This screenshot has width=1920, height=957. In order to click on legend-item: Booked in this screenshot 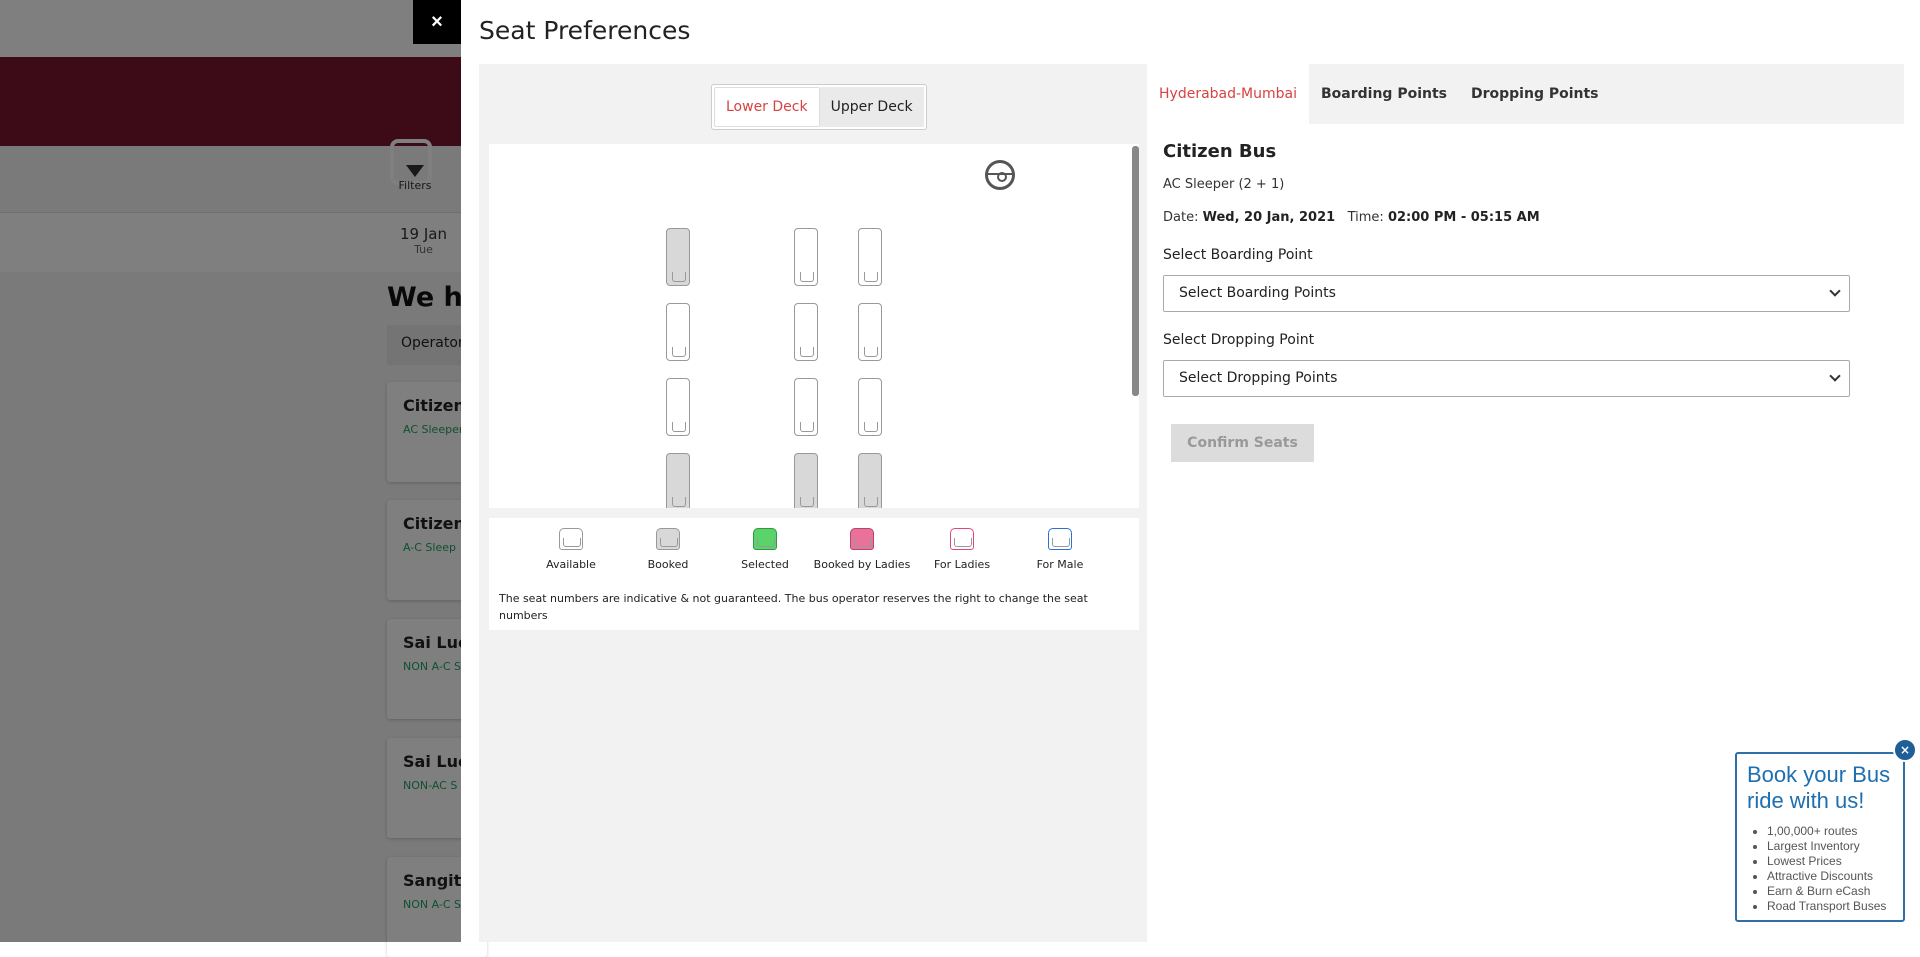, I will do `click(668, 549)`.